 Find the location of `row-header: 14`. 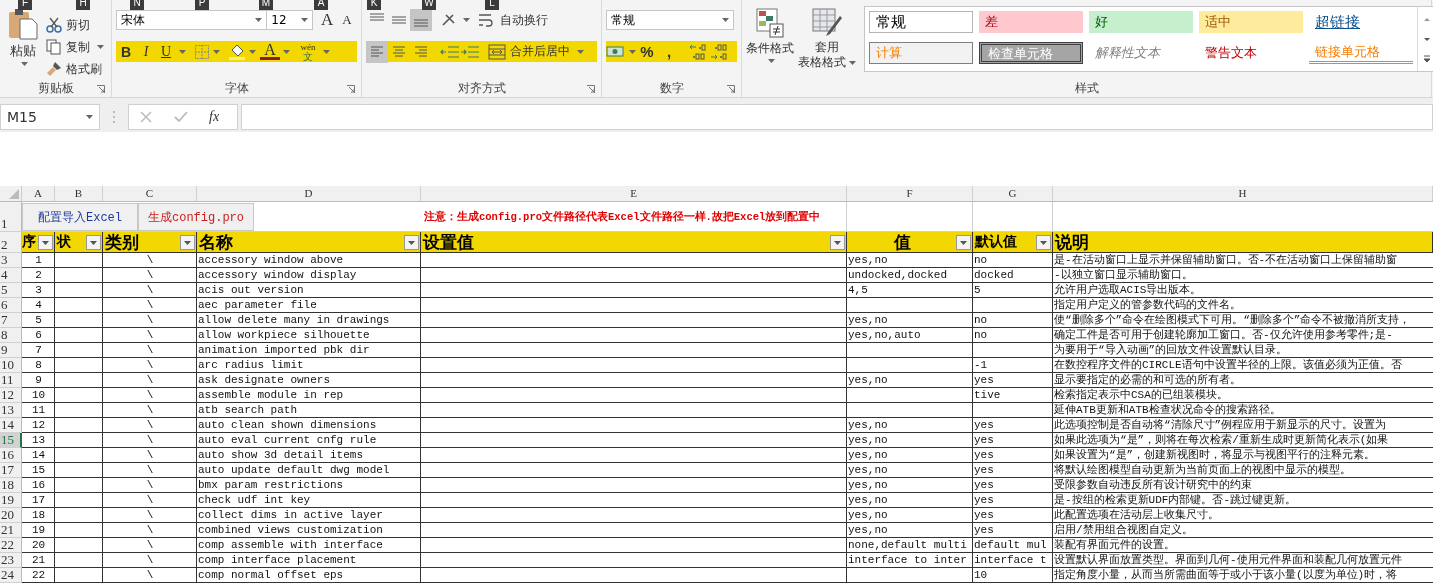

row-header: 14 is located at coordinates (11, 425).